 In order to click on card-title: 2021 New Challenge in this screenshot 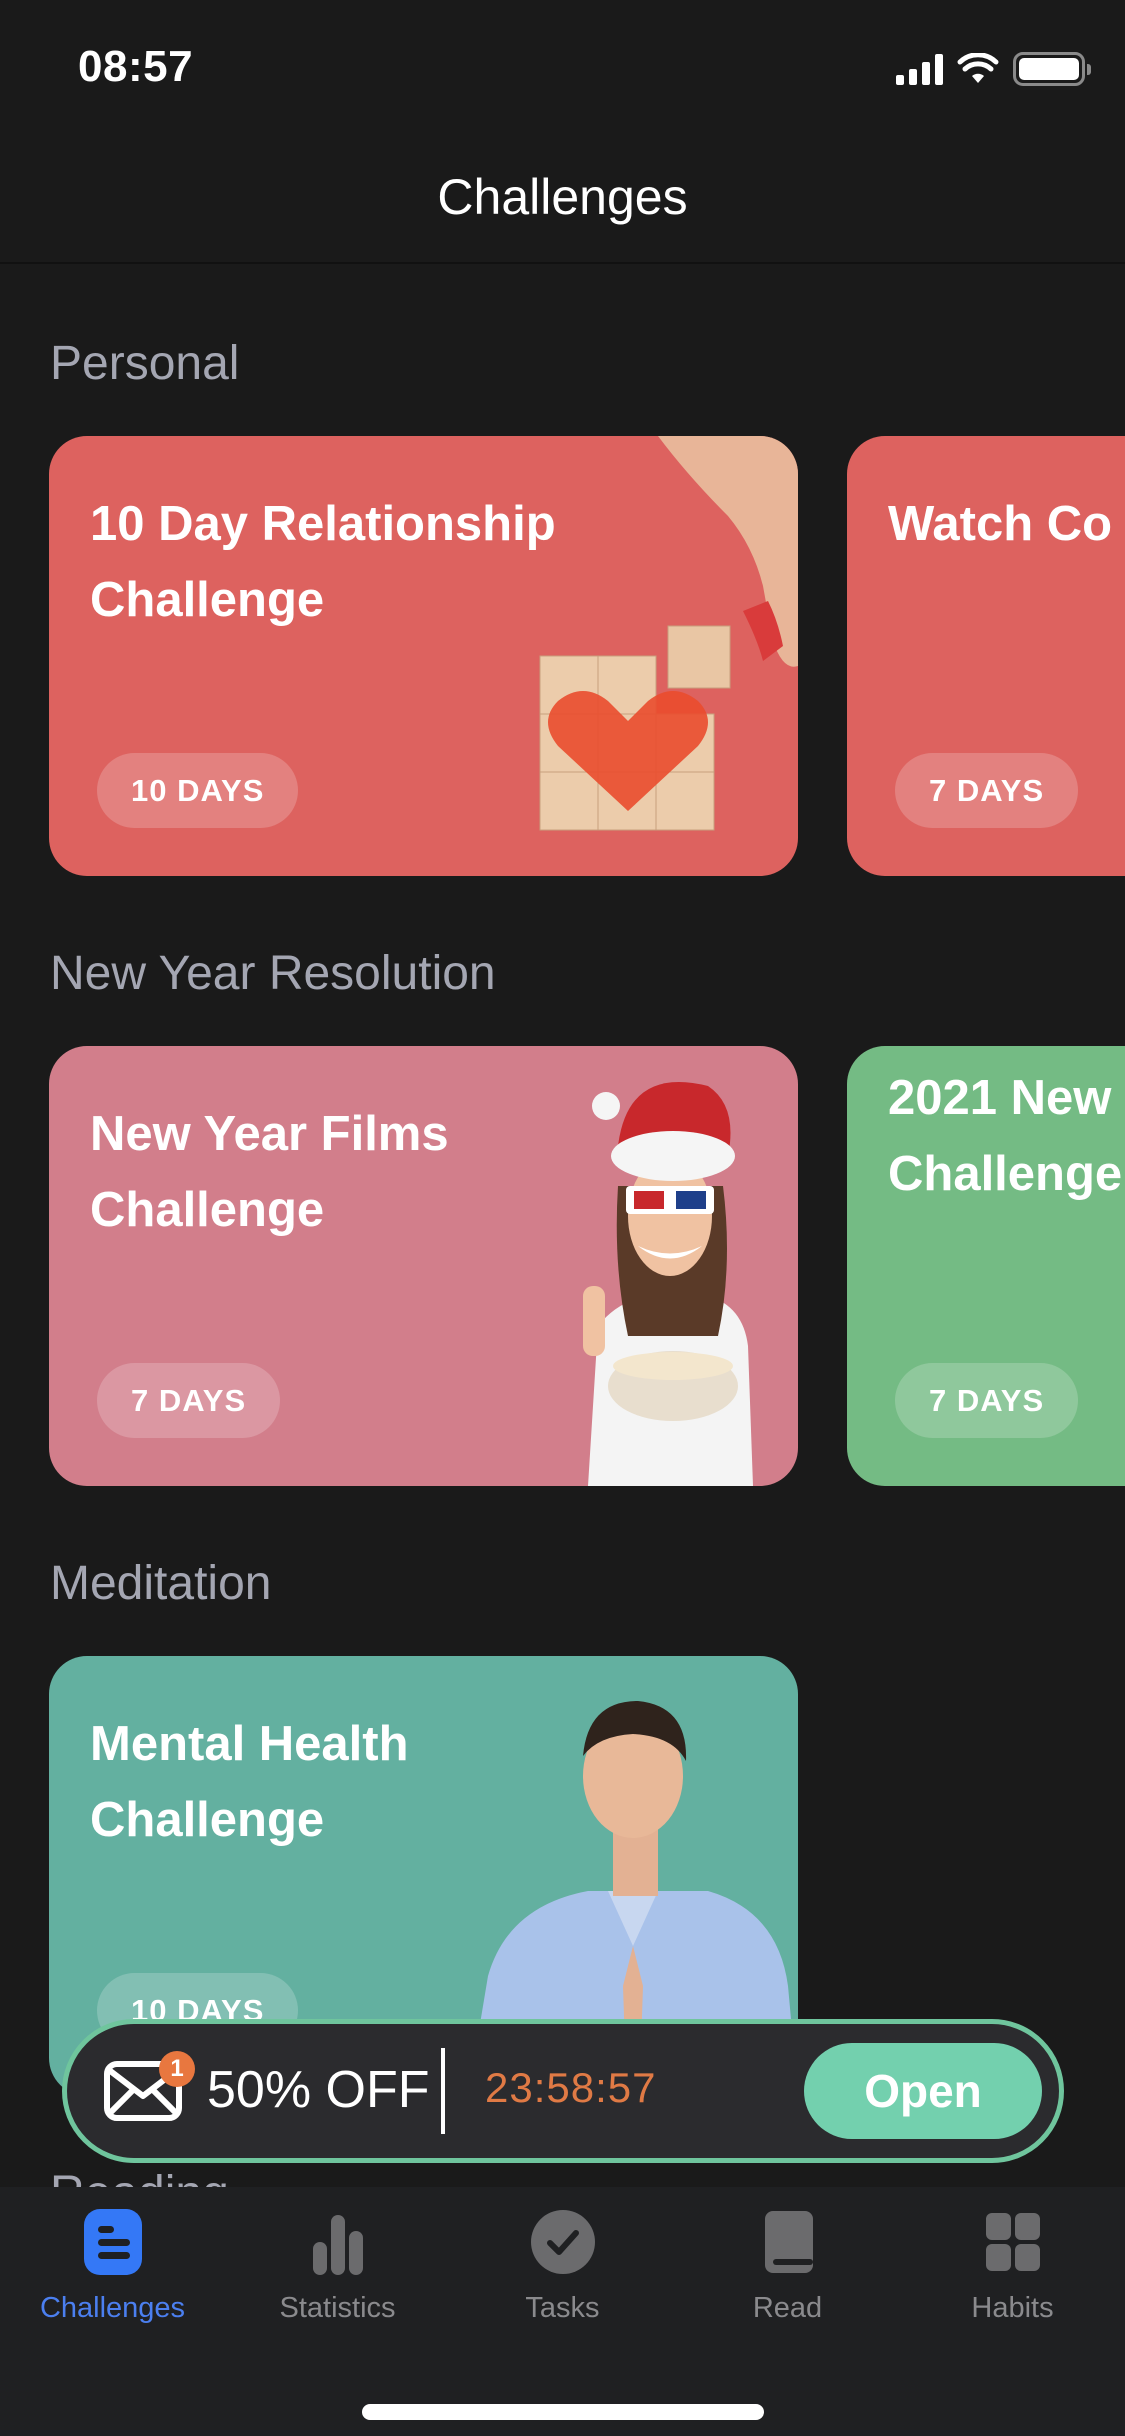, I will do `click(1005, 1136)`.